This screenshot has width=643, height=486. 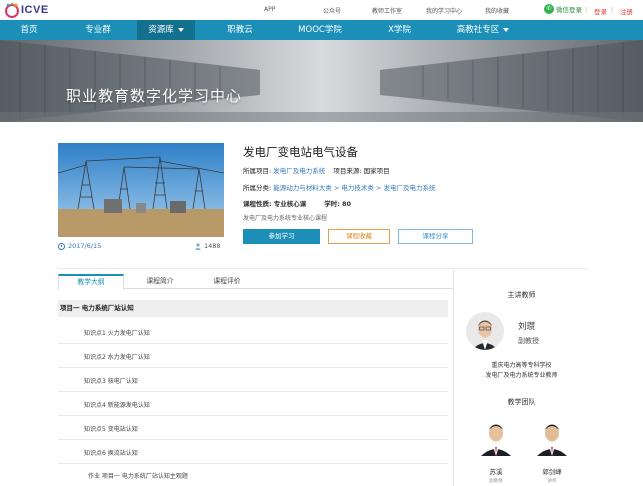 What do you see at coordinates (521, 295) in the screenshot?
I see `lead-teacher-title: 主讲教师` at bounding box center [521, 295].